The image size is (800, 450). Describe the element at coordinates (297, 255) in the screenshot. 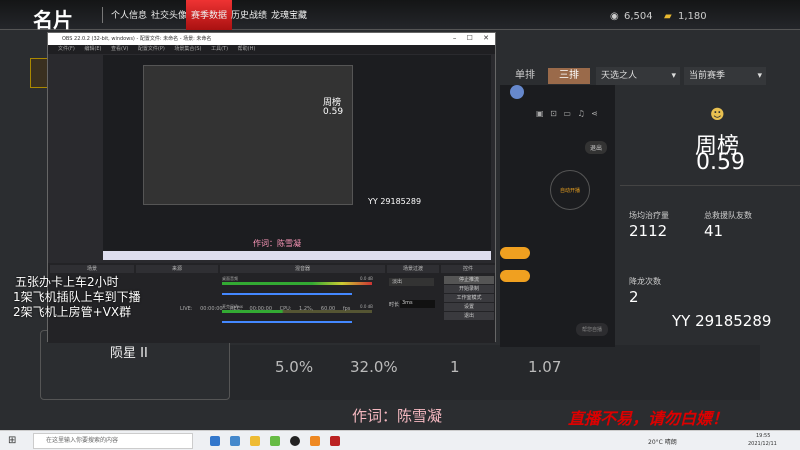

I see `preview-taskbar` at that location.